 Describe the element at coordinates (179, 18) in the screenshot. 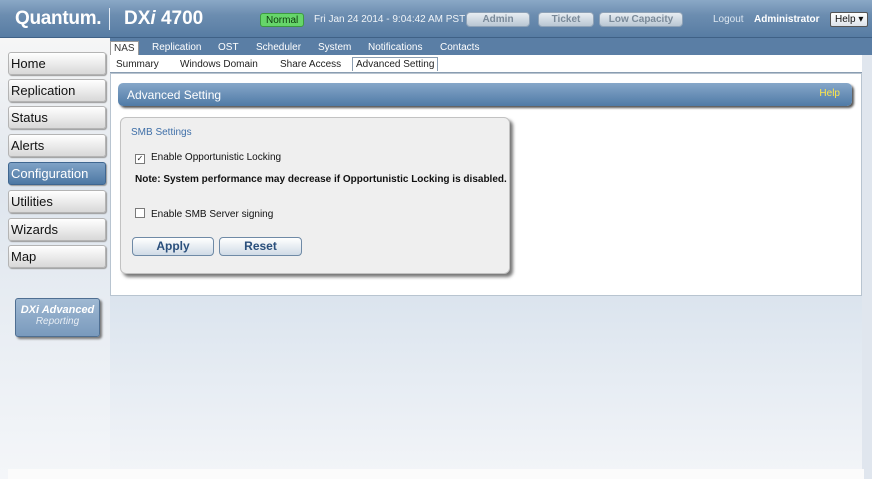

I see `product-model: 4700` at that location.